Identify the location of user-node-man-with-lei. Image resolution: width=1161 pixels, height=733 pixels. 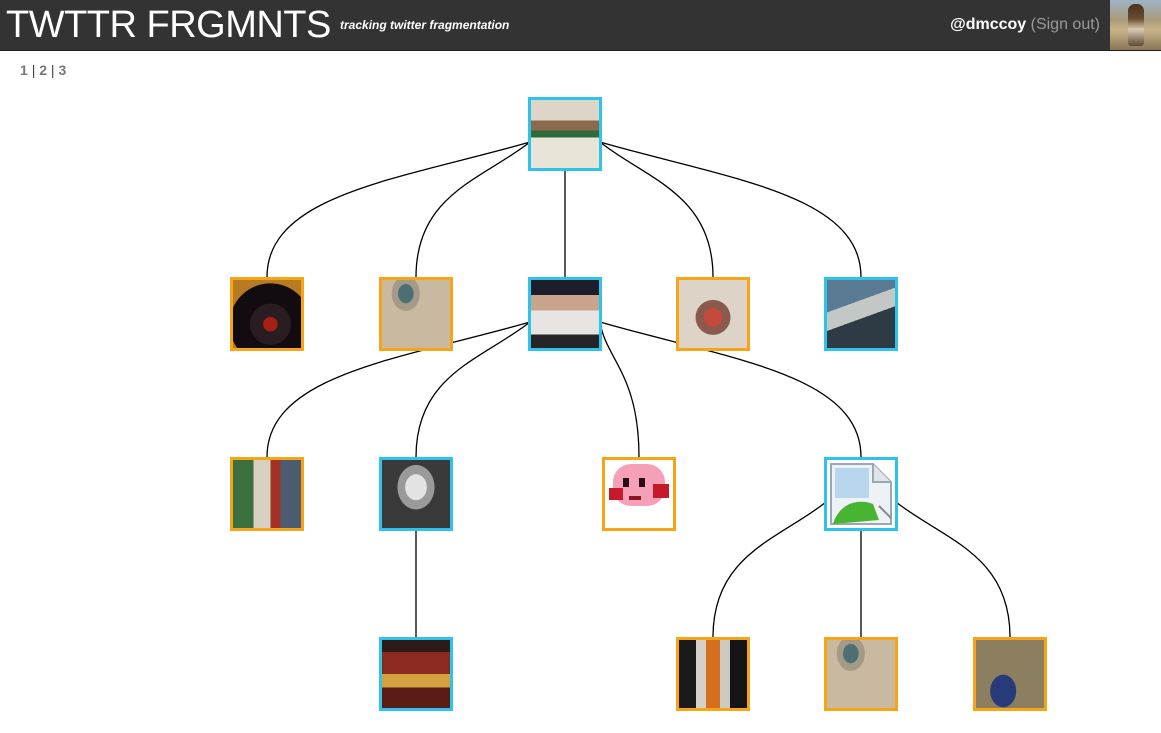
(565, 134).